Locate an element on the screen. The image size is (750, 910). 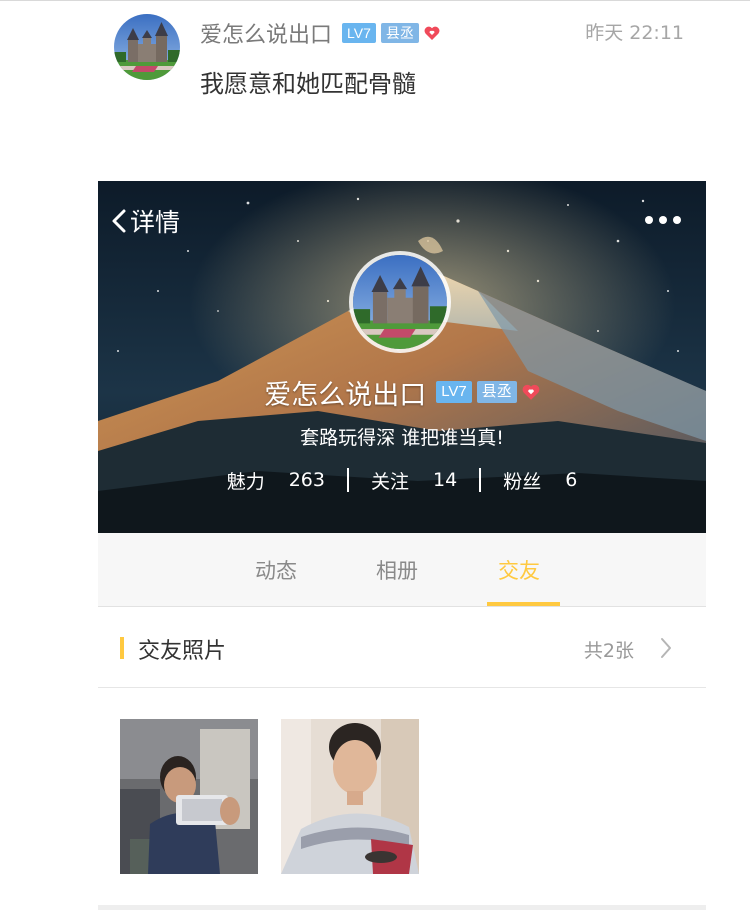
friend-photos-header: 交友照片 共2张 is located at coordinates (402, 647).